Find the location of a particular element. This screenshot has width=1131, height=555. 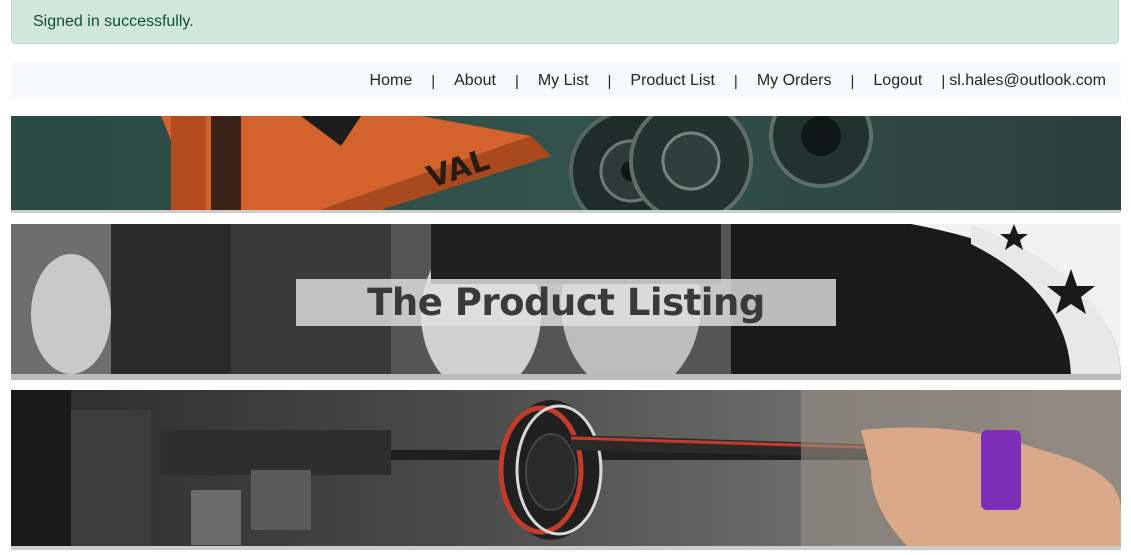

hero-title-box: The Product Listing is located at coordinates (566, 302).